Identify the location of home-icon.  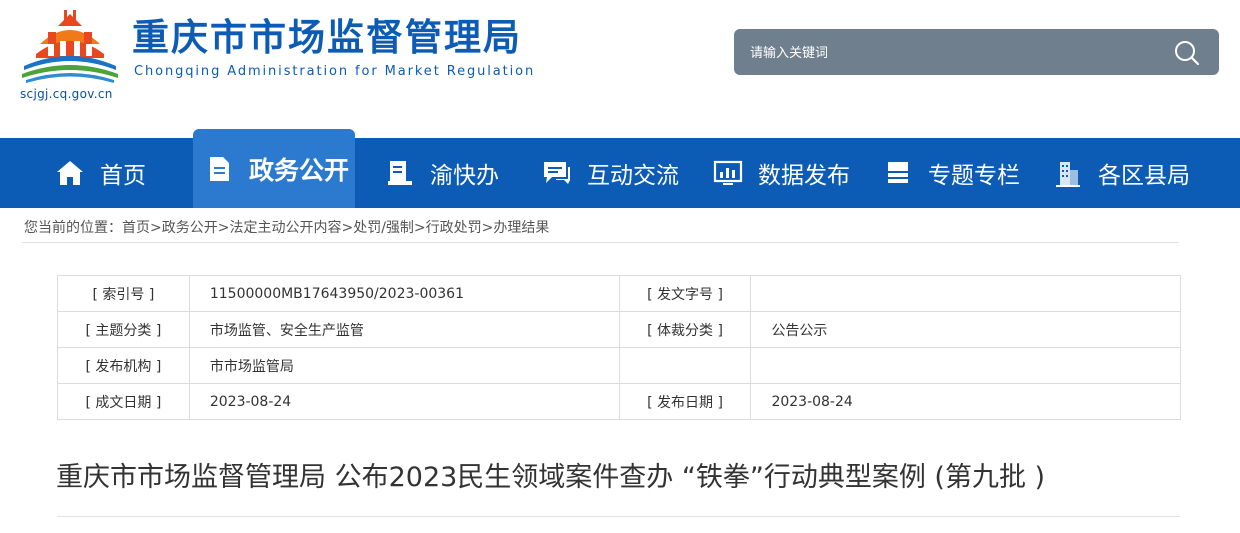
(70, 173).